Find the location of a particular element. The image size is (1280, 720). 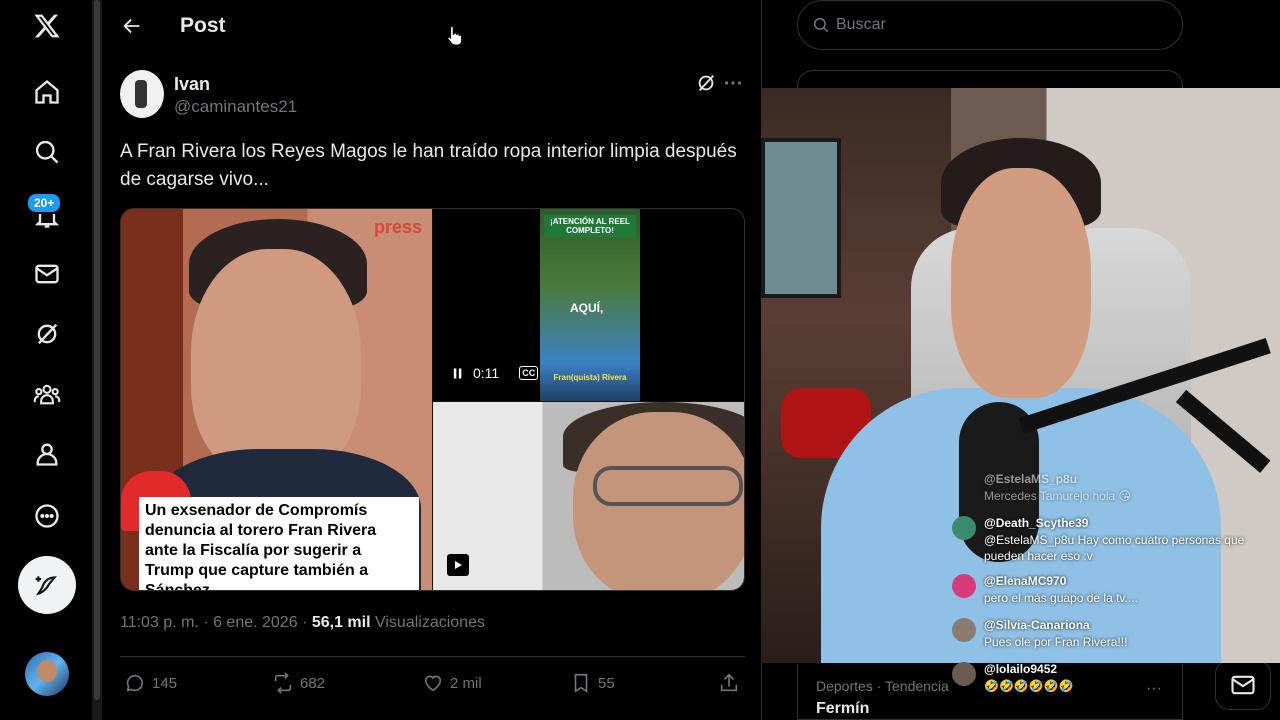

author-handle: @caminantes21 is located at coordinates (235, 107).